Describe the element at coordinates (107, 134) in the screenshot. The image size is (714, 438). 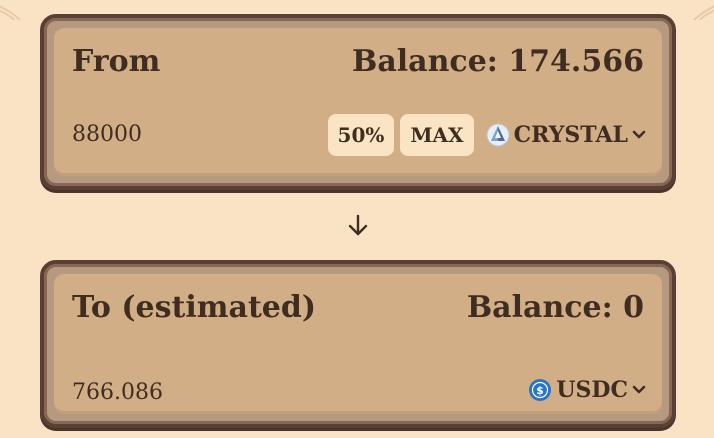
I see `from-amount-input: 88000` at that location.